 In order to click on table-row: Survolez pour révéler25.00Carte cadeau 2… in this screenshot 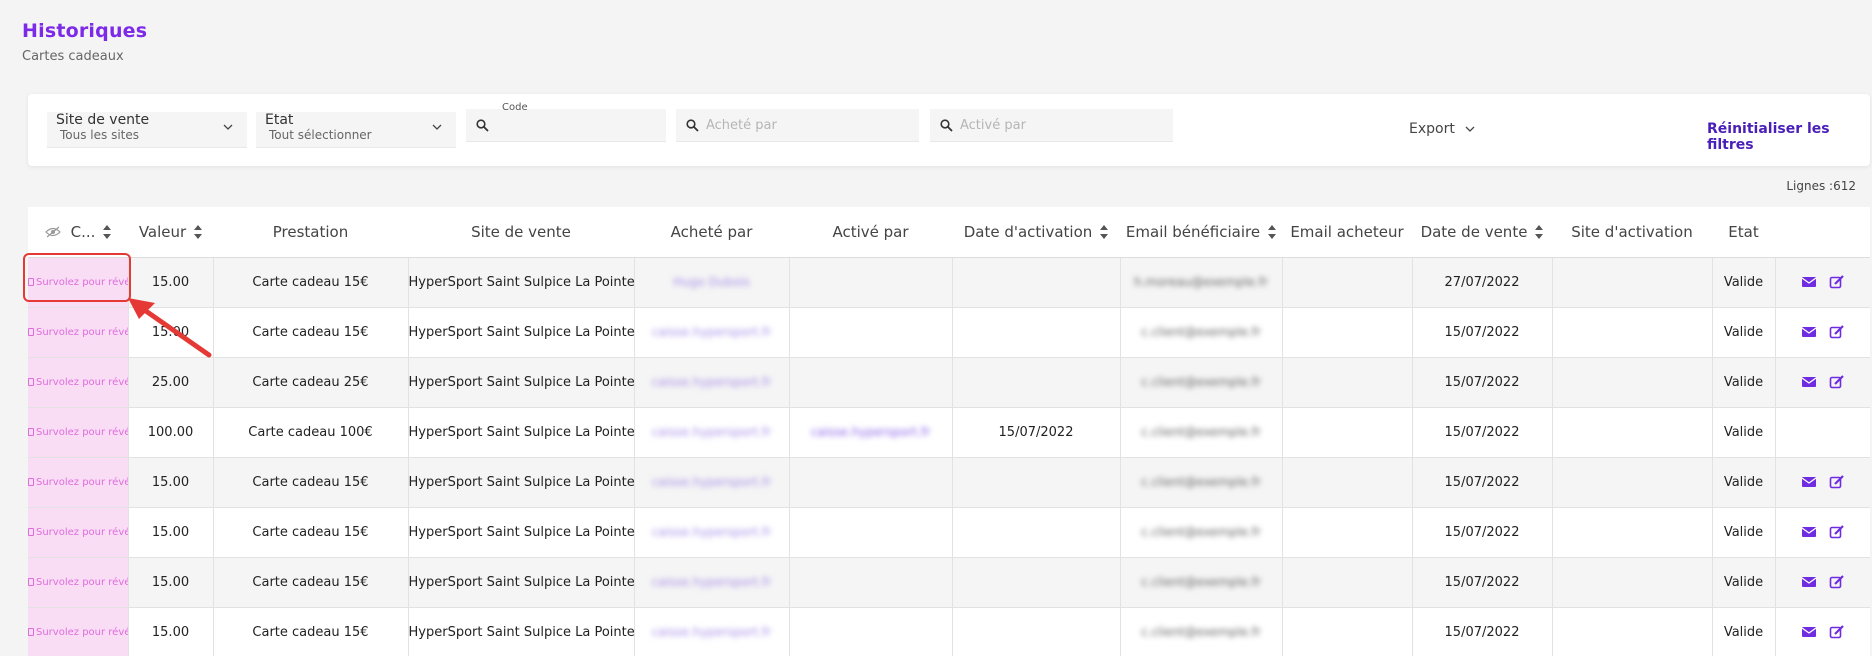, I will do `click(949, 382)`.